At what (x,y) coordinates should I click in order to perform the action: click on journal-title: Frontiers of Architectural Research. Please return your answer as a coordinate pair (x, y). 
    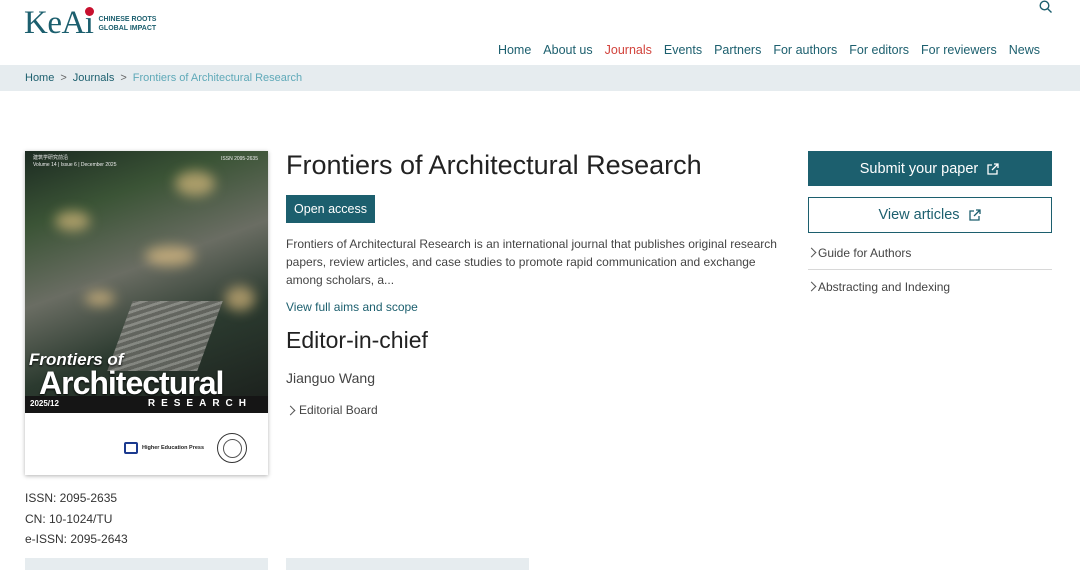
    Looking at the image, I should click on (494, 165).